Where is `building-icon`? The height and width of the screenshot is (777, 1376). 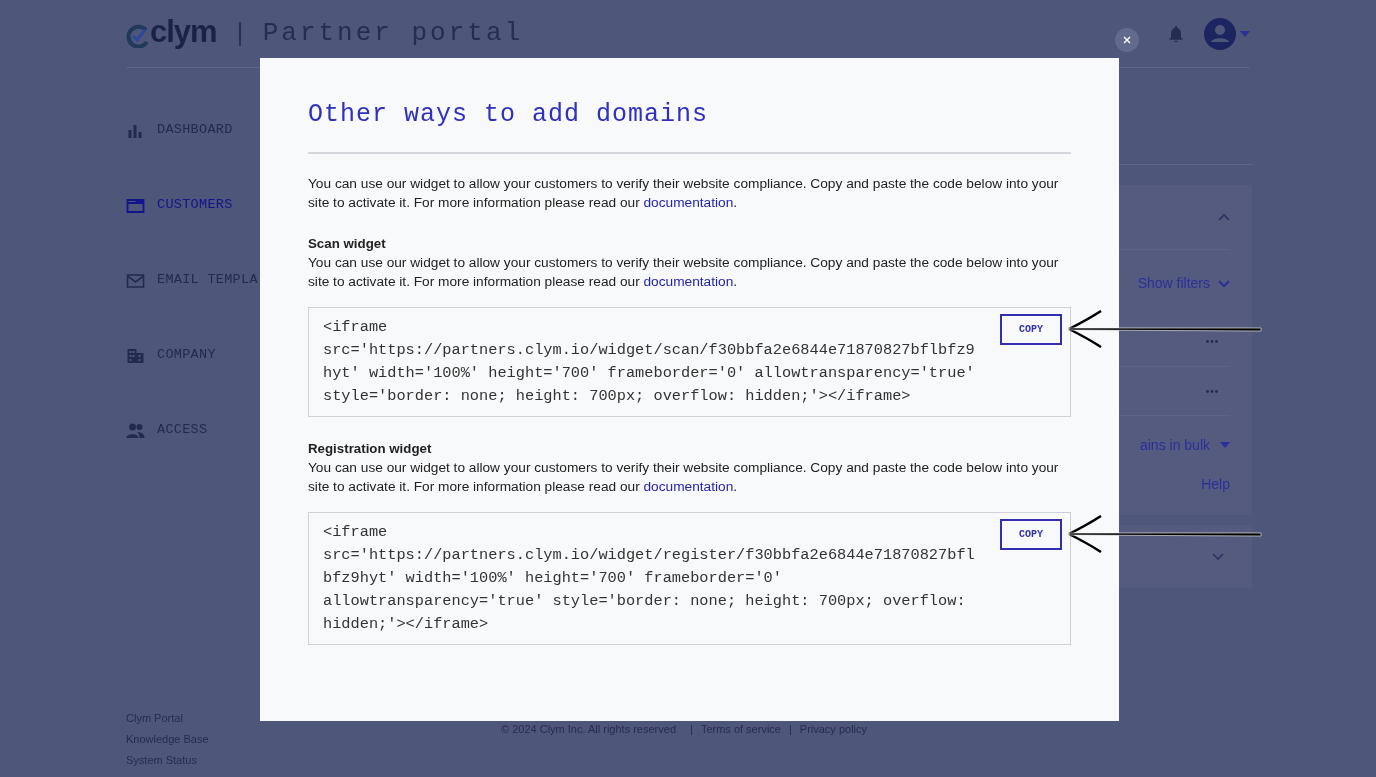 building-icon is located at coordinates (135, 355).